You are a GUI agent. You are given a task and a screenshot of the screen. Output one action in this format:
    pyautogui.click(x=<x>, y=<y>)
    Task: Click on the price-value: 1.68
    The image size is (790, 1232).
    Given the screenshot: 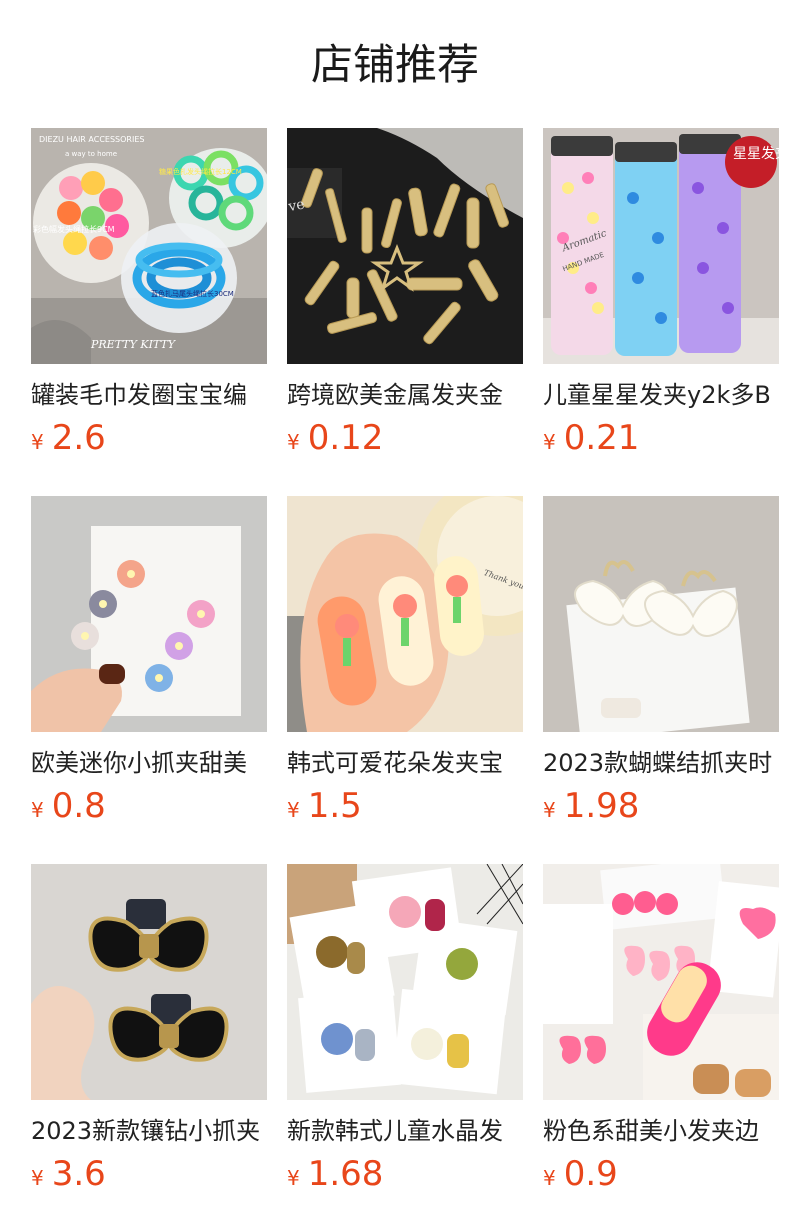 What is the action you would take?
    pyautogui.click(x=345, y=1174)
    